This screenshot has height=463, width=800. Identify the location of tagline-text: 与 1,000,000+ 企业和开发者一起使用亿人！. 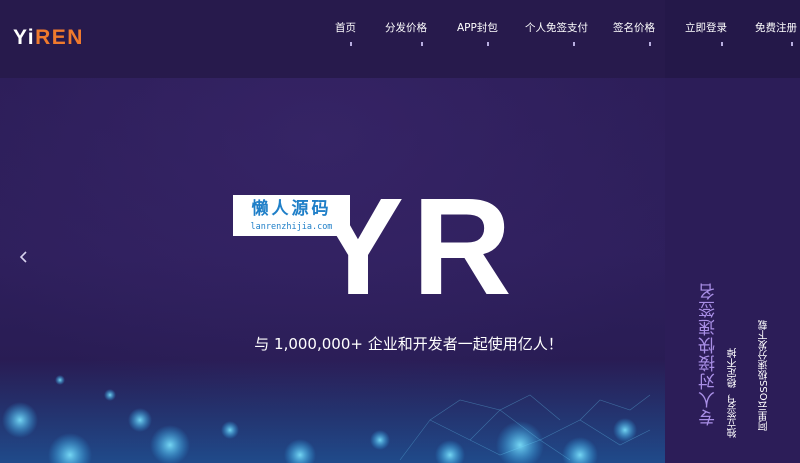
(408, 344).